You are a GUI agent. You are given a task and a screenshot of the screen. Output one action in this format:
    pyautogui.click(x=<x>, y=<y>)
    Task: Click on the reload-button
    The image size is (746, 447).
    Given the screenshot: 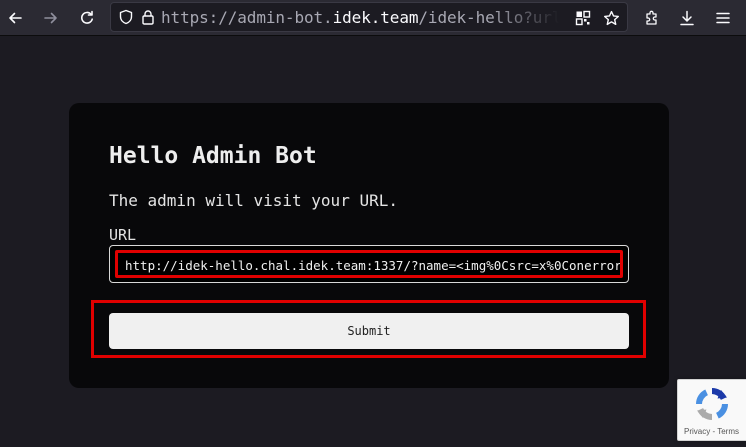 What is the action you would take?
    pyautogui.click(x=87, y=18)
    